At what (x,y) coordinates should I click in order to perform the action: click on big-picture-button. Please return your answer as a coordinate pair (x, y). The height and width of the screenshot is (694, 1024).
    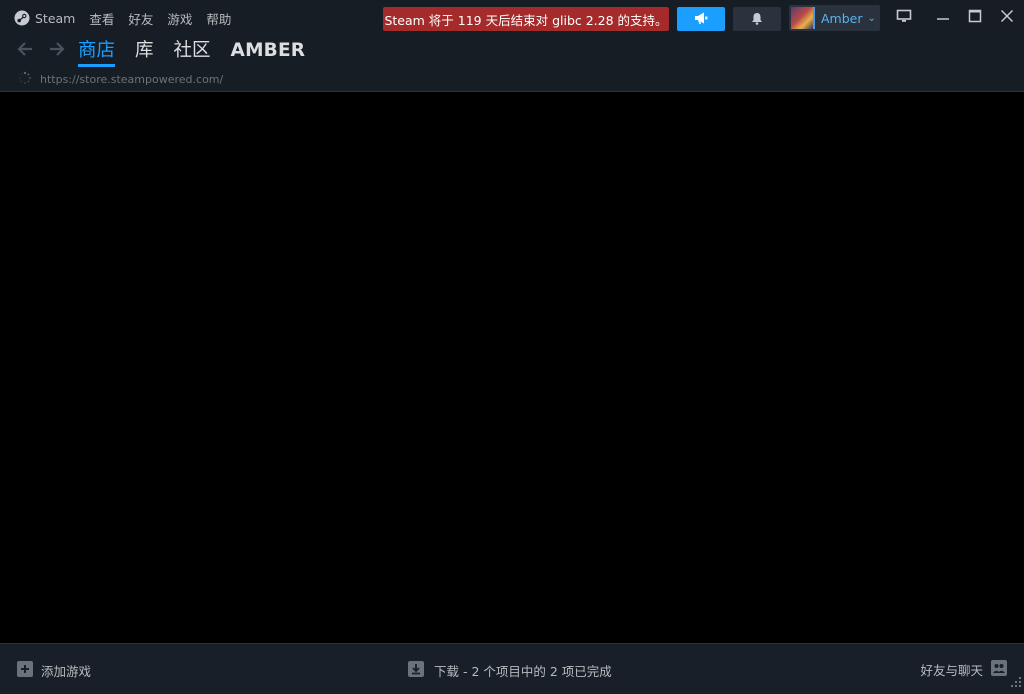
    Looking at the image, I should click on (904, 17).